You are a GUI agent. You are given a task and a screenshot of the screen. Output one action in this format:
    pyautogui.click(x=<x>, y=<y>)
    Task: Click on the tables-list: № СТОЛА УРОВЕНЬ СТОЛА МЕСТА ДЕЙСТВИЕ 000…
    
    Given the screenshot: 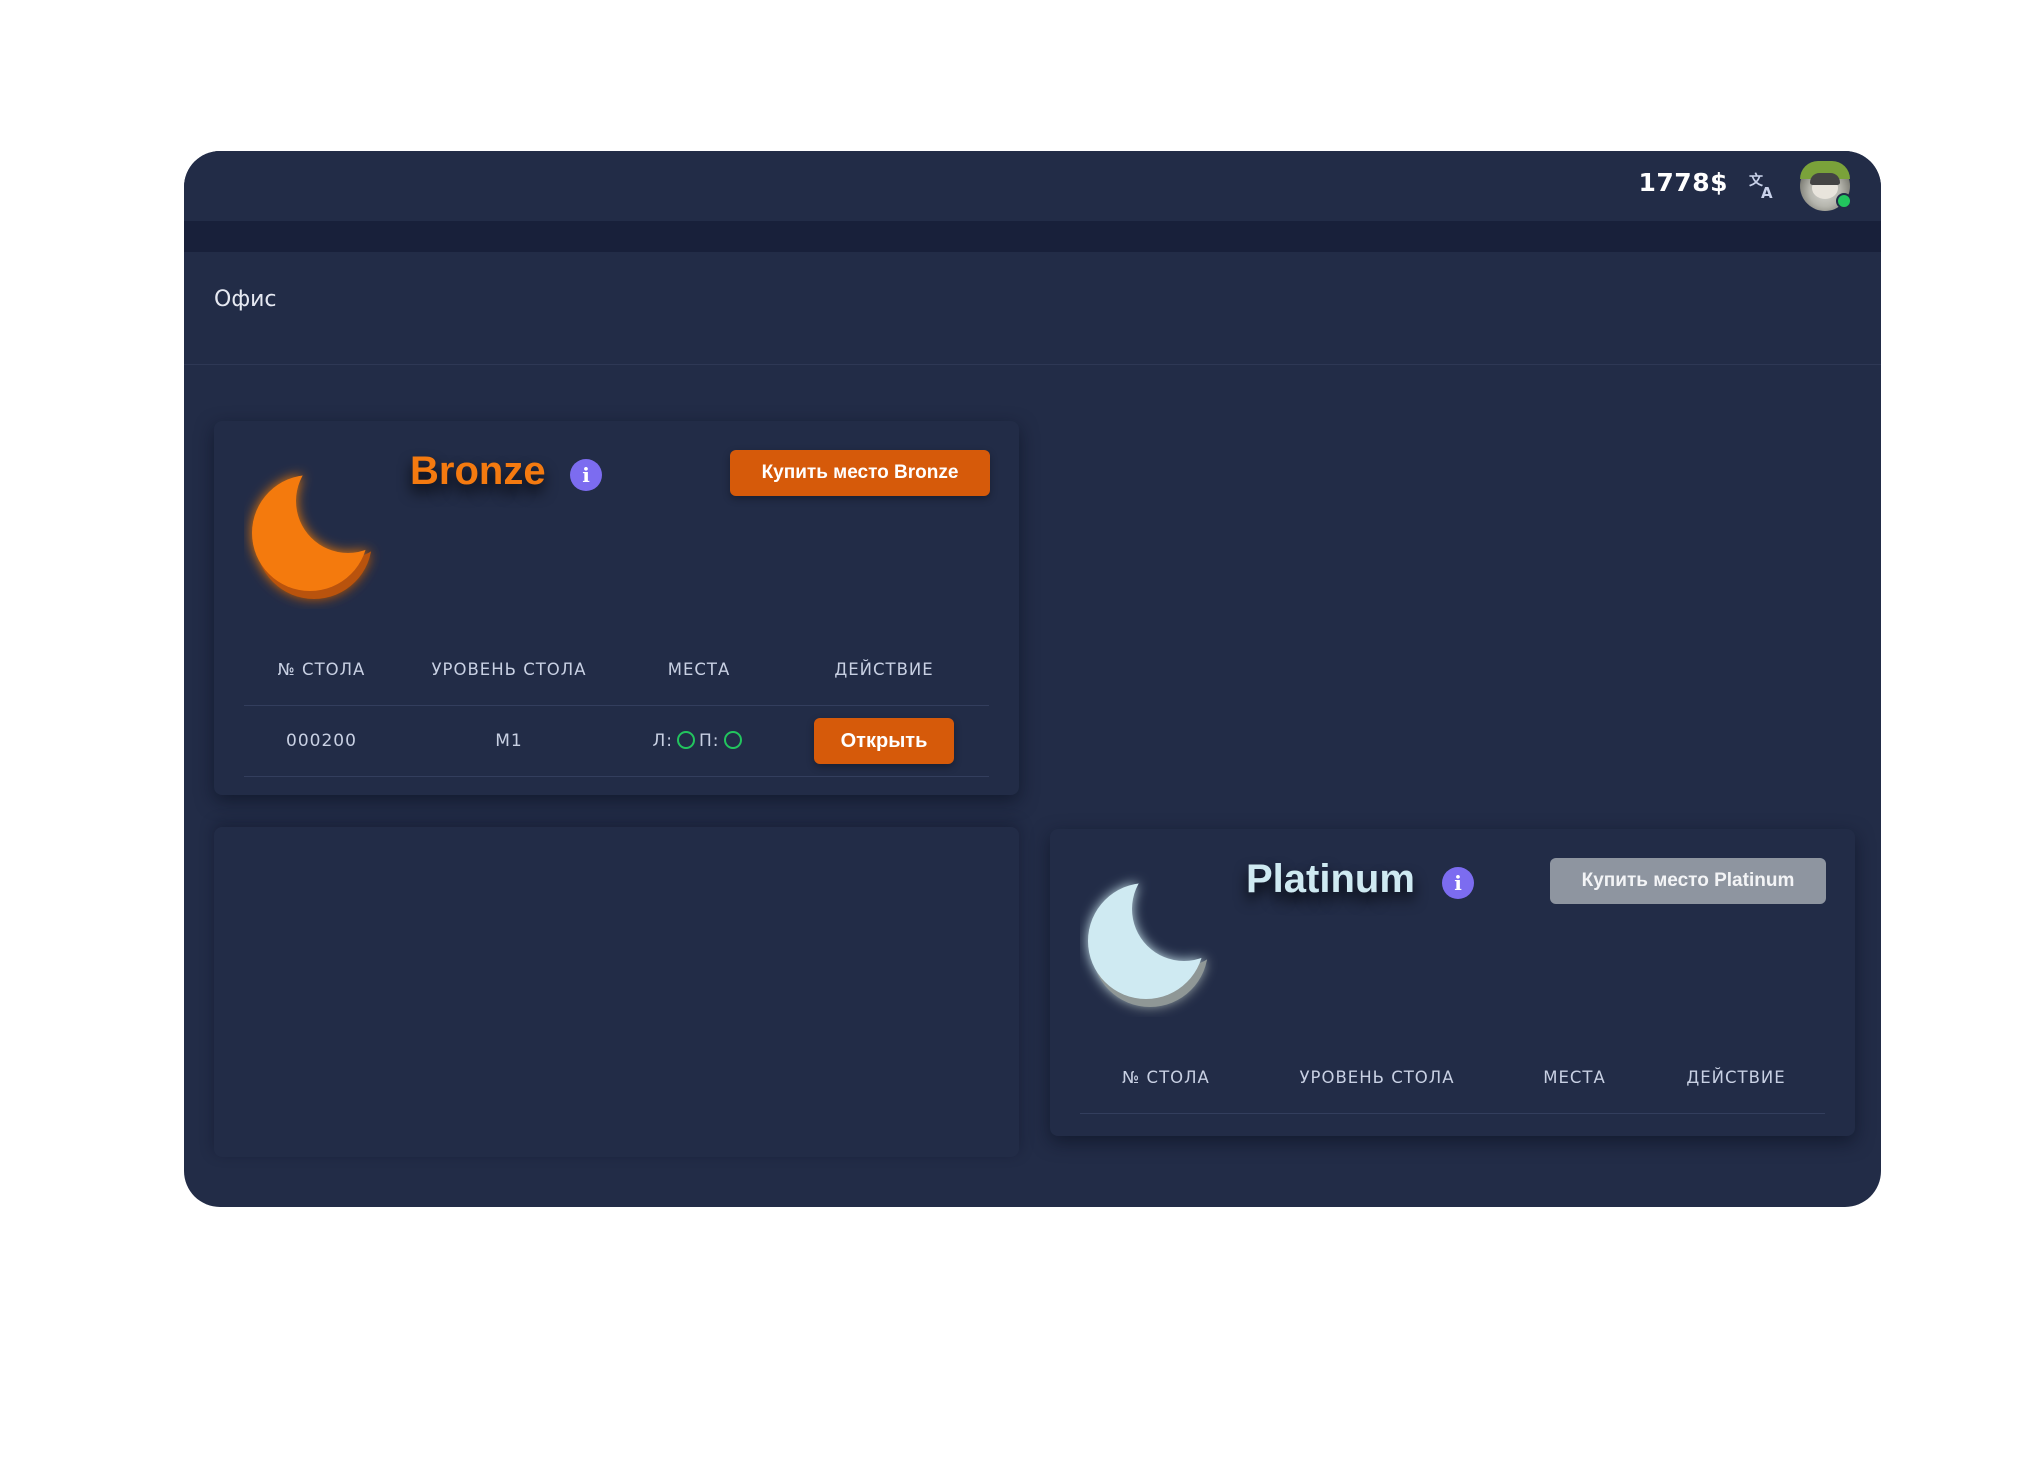 What is the action you would take?
    pyautogui.click(x=616, y=706)
    